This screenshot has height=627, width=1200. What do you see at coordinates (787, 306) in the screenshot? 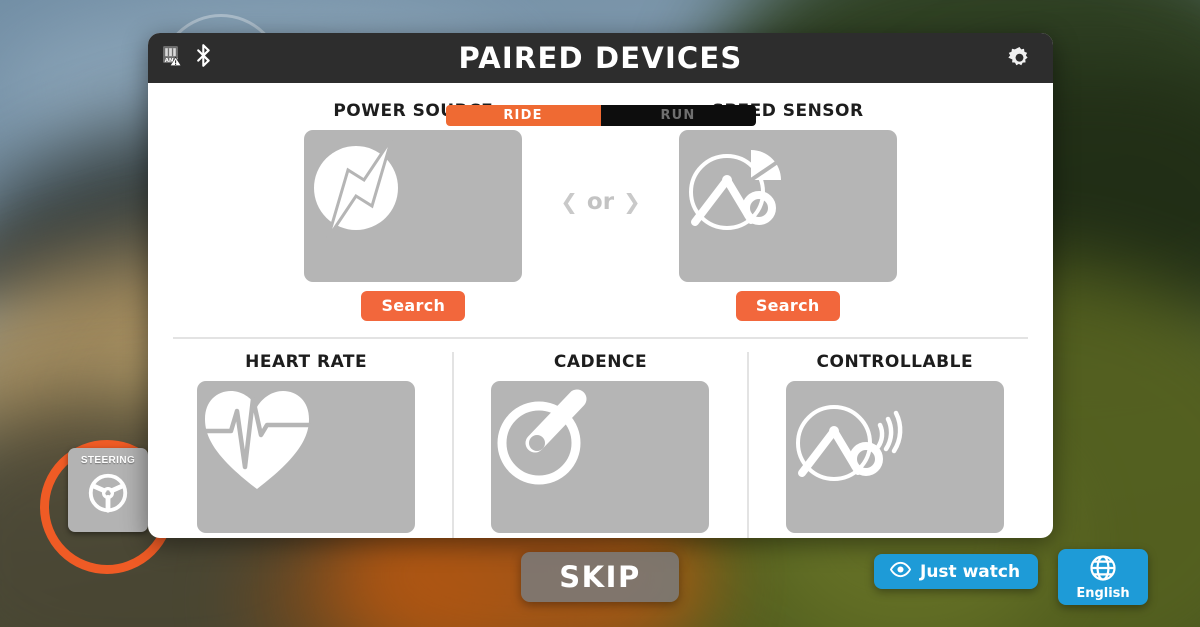
I see `search-button-speed-sensor: Search` at bounding box center [787, 306].